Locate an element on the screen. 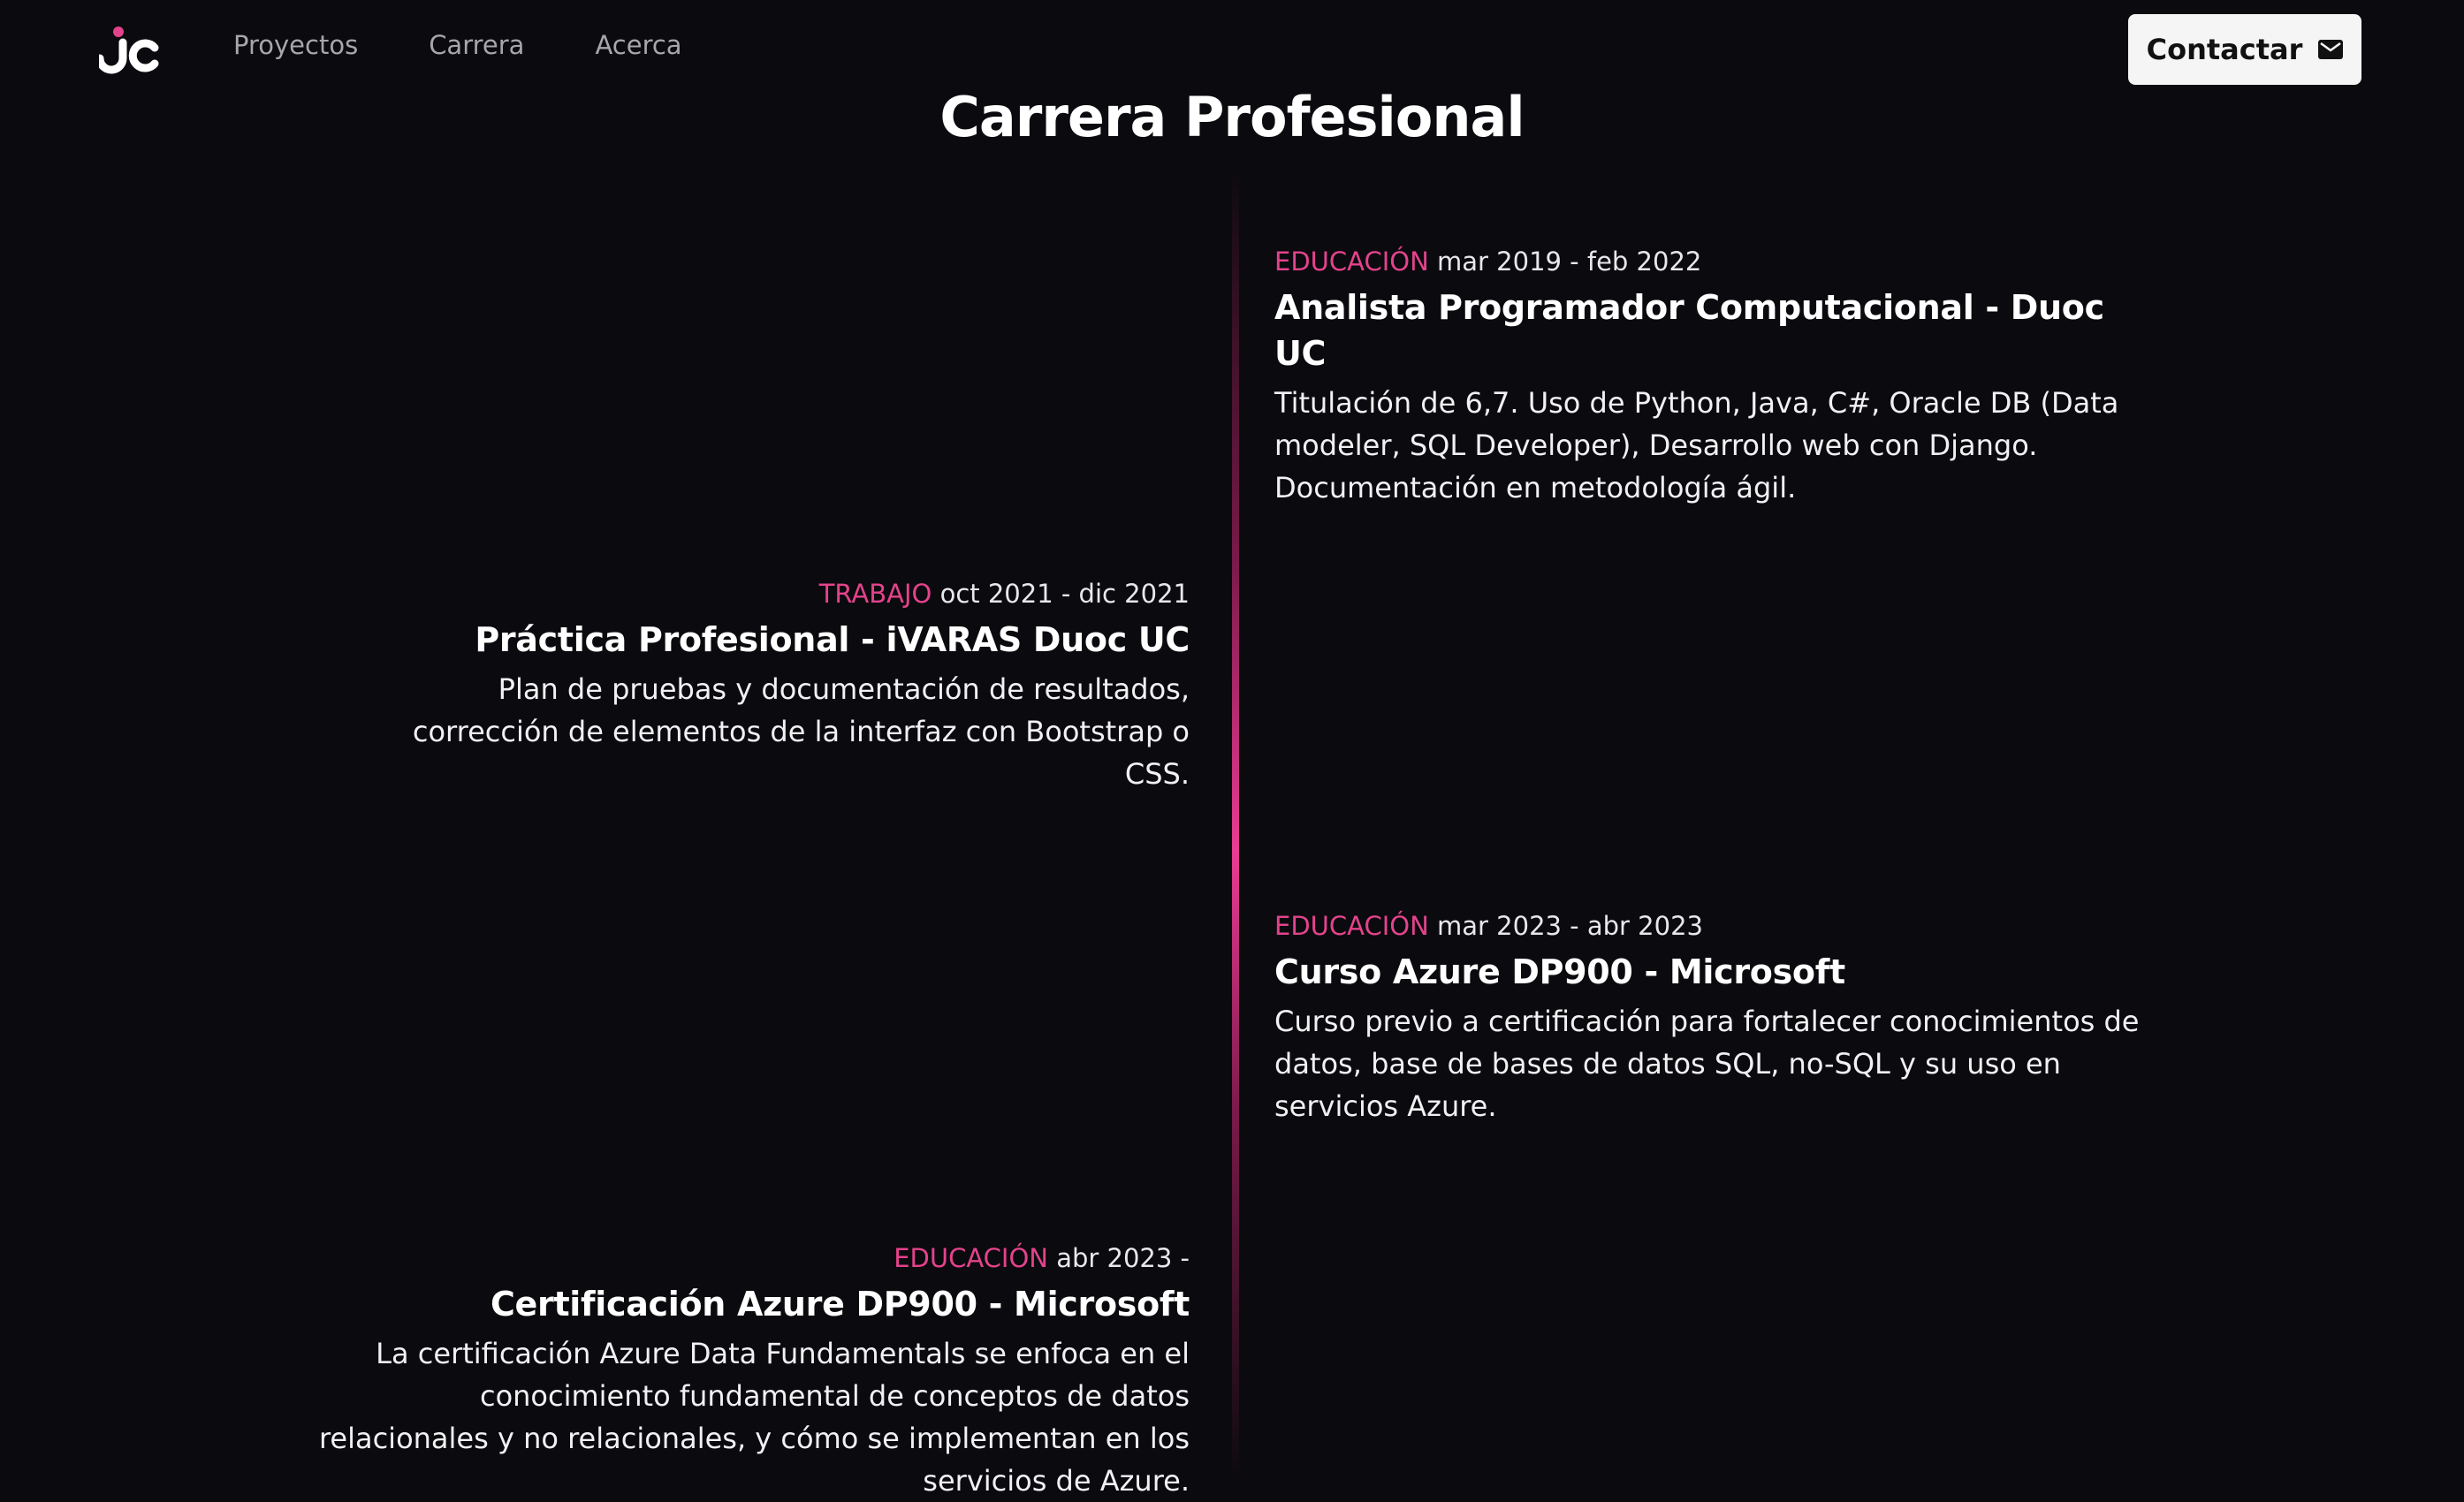 The width and height of the screenshot is (2464, 1502). entry-date: mar 2023 - abr 2023 is located at coordinates (1570, 926).